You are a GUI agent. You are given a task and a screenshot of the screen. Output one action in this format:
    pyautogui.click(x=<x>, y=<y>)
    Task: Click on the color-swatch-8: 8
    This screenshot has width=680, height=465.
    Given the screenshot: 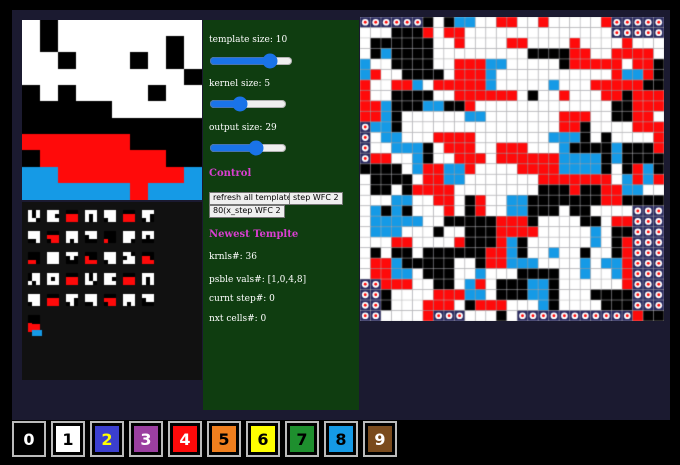 What is the action you would take?
    pyautogui.click(x=341, y=439)
    